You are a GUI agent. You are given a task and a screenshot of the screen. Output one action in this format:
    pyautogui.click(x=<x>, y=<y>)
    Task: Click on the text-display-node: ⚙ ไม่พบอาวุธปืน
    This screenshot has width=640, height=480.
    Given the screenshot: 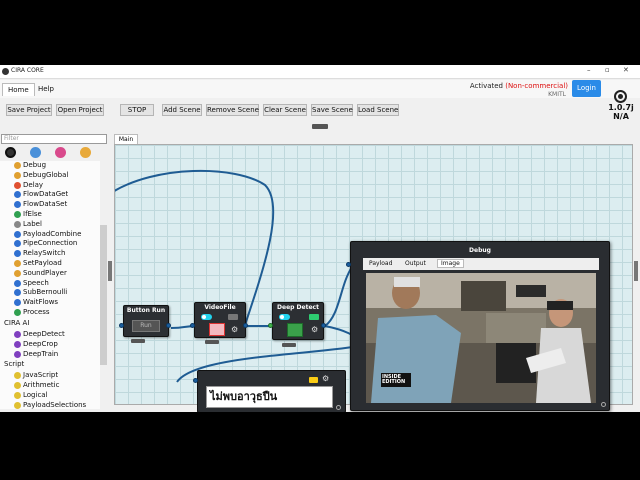 What is the action you would take?
    pyautogui.click(x=271, y=391)
    